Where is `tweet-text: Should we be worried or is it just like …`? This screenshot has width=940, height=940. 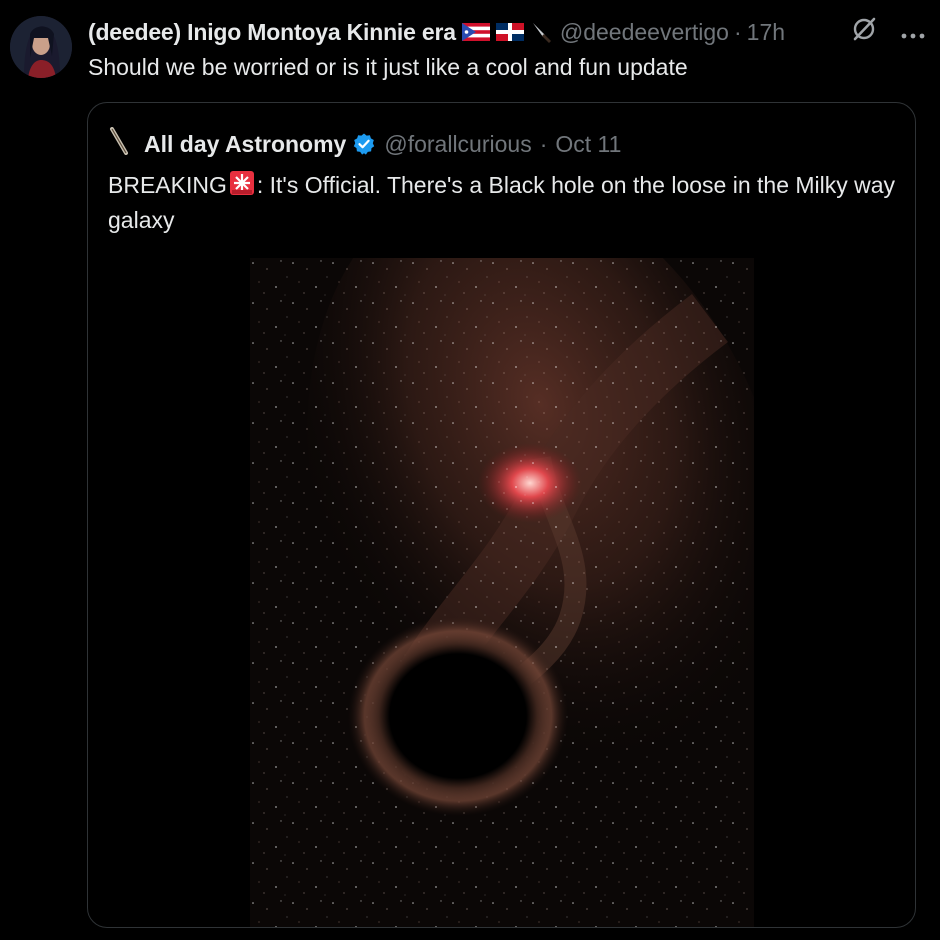
tweet-text: Should we be worried or is it just like … is located at coordinates (388, 67).